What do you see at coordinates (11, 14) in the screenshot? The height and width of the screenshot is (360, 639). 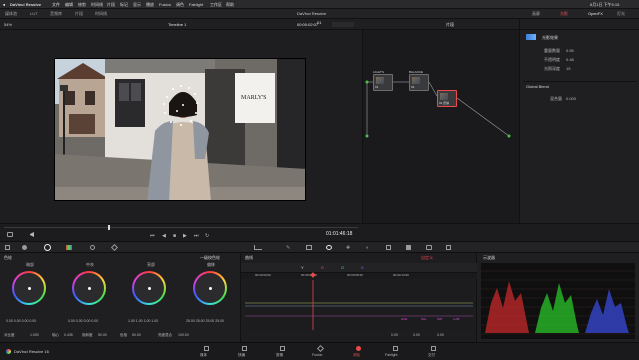 I see `tab-media-pool: 媒体池` at bounding box center [11, 14].